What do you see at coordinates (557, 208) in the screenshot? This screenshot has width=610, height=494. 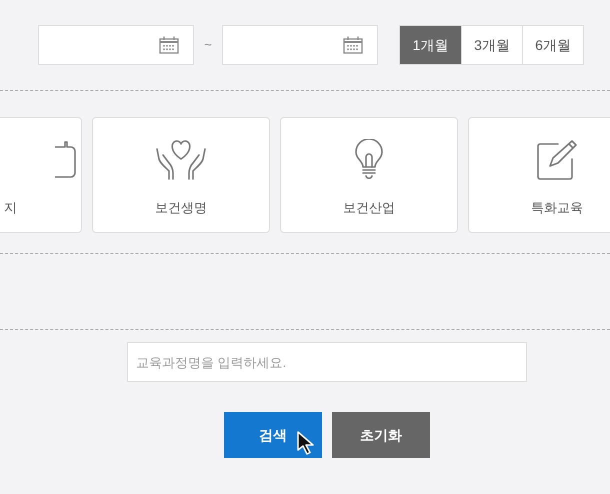 I see `category-label: 특화교육` at bounding box center [557, 208].